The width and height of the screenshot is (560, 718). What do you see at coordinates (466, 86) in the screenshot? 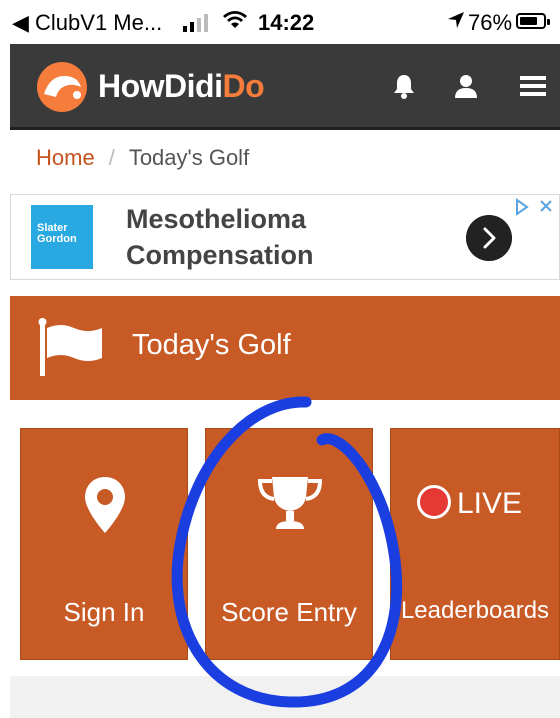
I see `user-account-icon` at bounding box center [466, 86].